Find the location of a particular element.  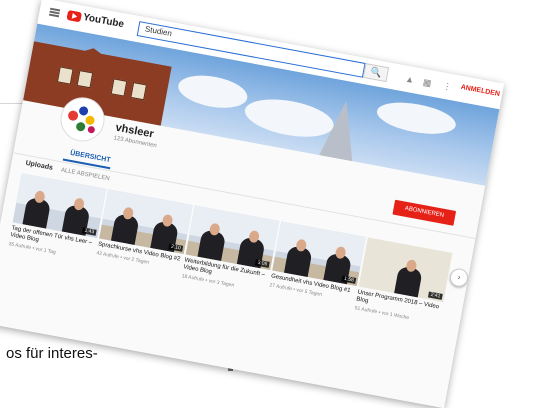

sign-in-button: ANMELDEN is located at coordinates (480, 91).